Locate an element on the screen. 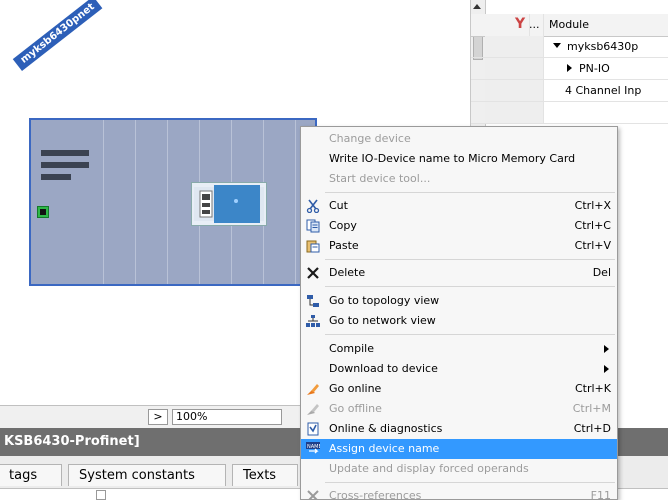  row-label: 4 Channel Inp is located at coordinates (603, 90).